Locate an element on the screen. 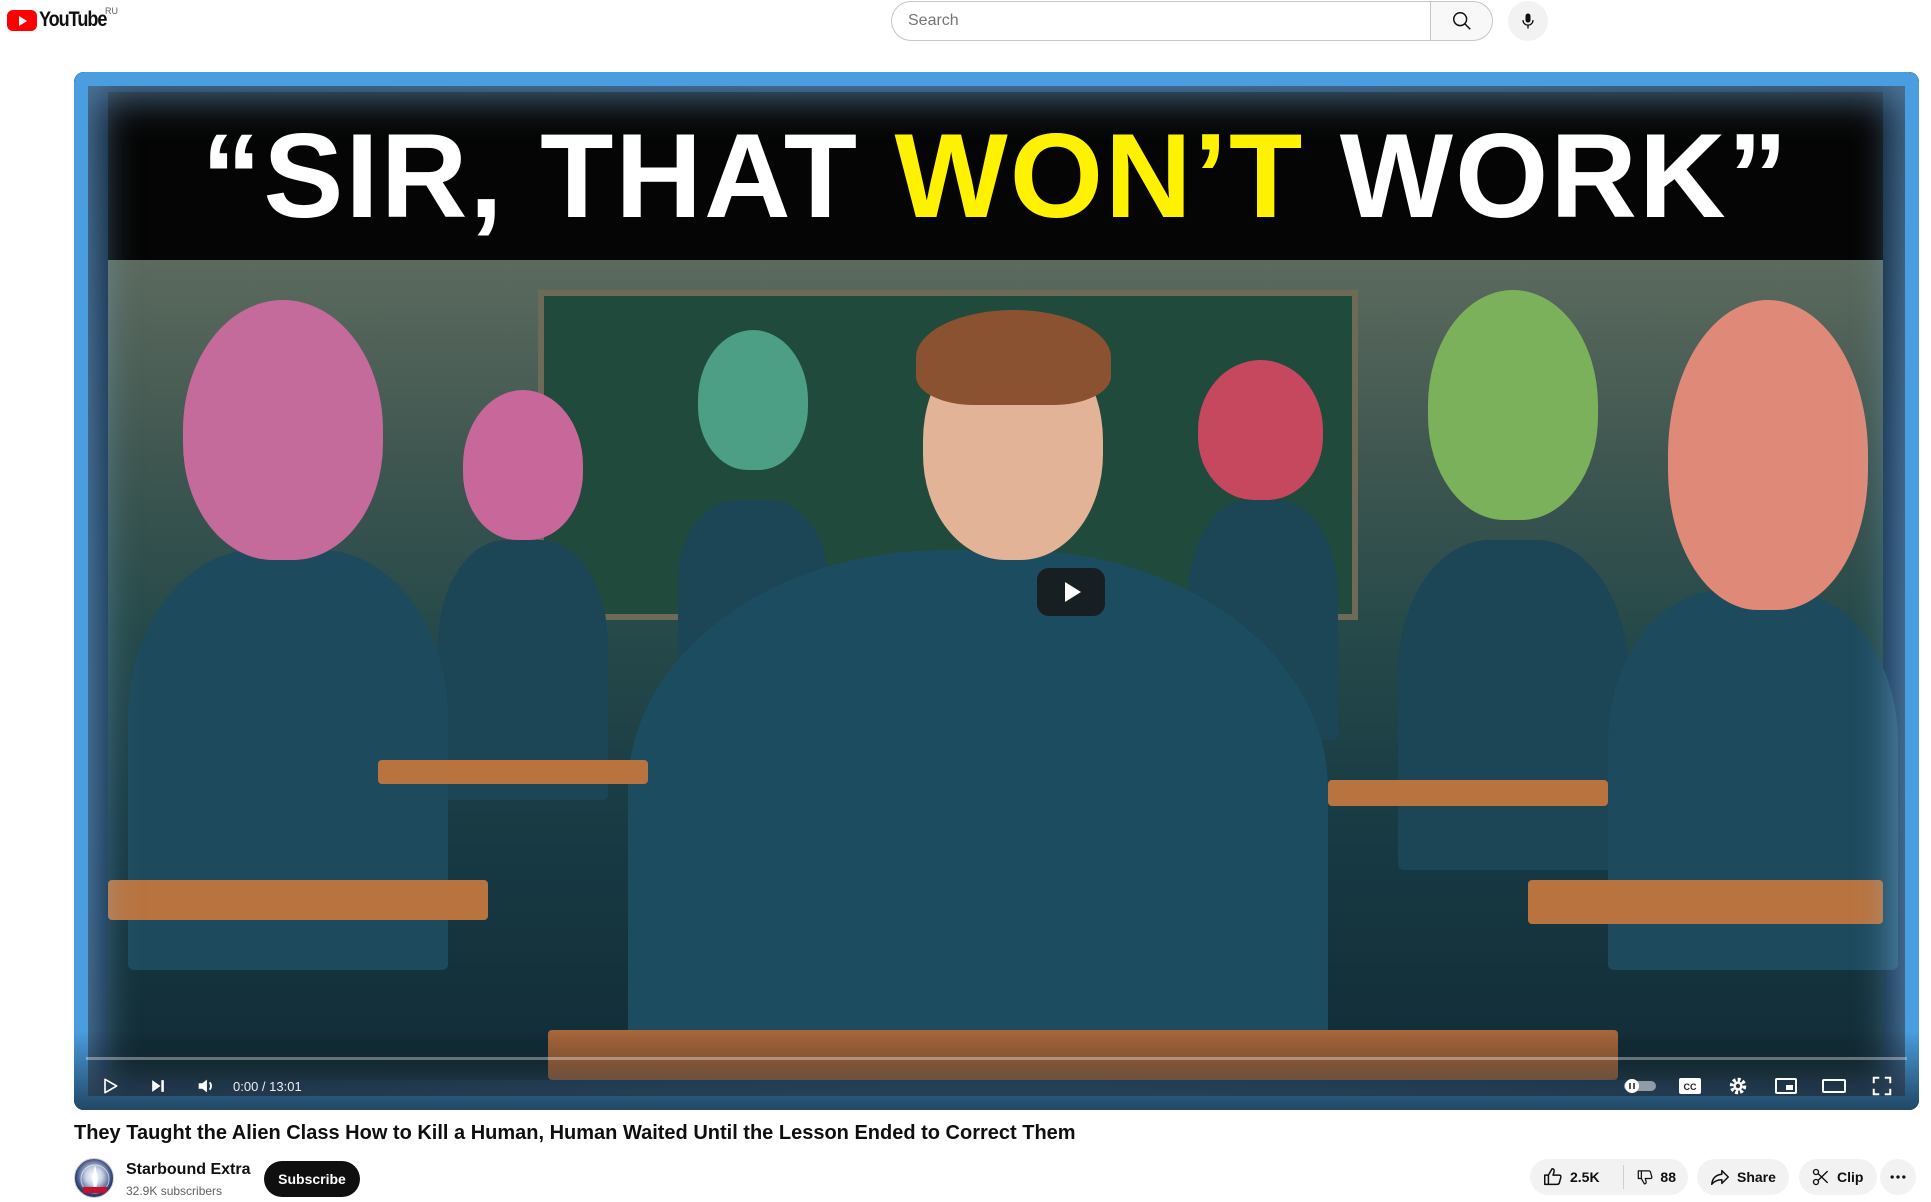 The width and height of the screenshot is (1931, 1202). search-button is located at coordinates (1461, 21).